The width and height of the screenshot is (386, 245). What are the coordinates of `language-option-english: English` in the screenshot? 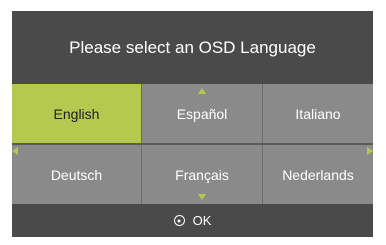 It's located at (77, 113).